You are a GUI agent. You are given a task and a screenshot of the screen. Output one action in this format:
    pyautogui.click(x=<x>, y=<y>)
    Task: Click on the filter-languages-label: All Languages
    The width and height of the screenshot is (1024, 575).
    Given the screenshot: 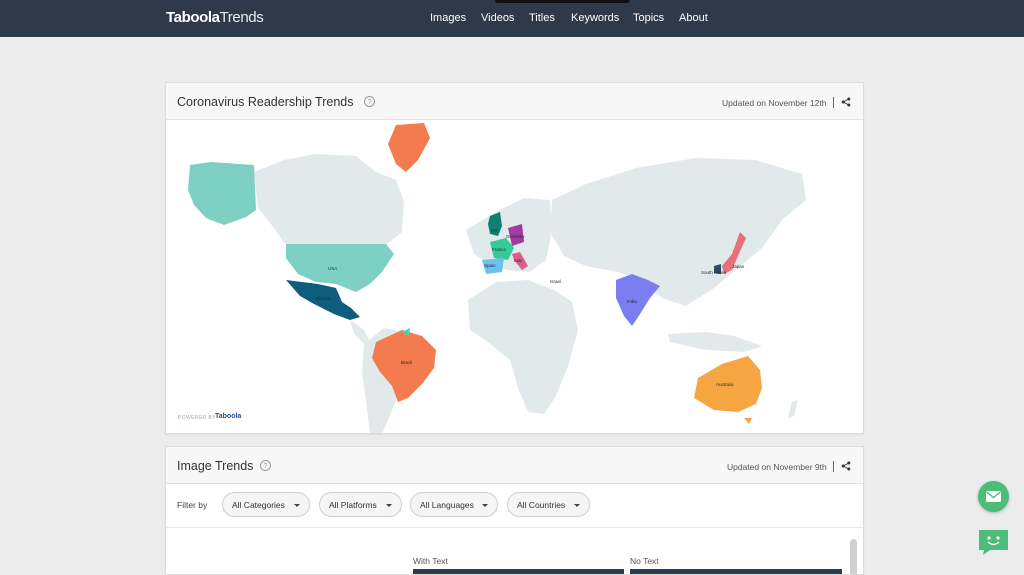 What is the action you would take?
    pyautogui.click(x=447, y=505)
    